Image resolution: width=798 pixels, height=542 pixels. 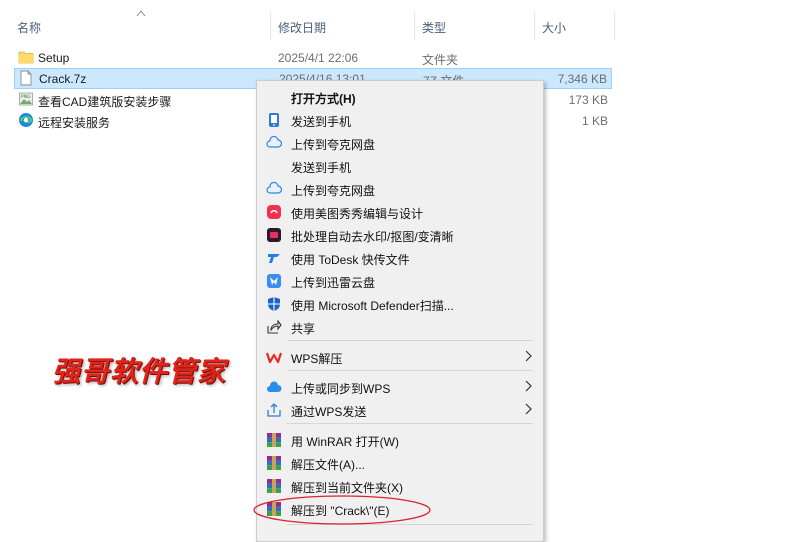 What do you see at coordinates (400, 357) in the screenshot?
I see `menu-item-wps-extract: WPS解压` at bounding box center [400, 357].